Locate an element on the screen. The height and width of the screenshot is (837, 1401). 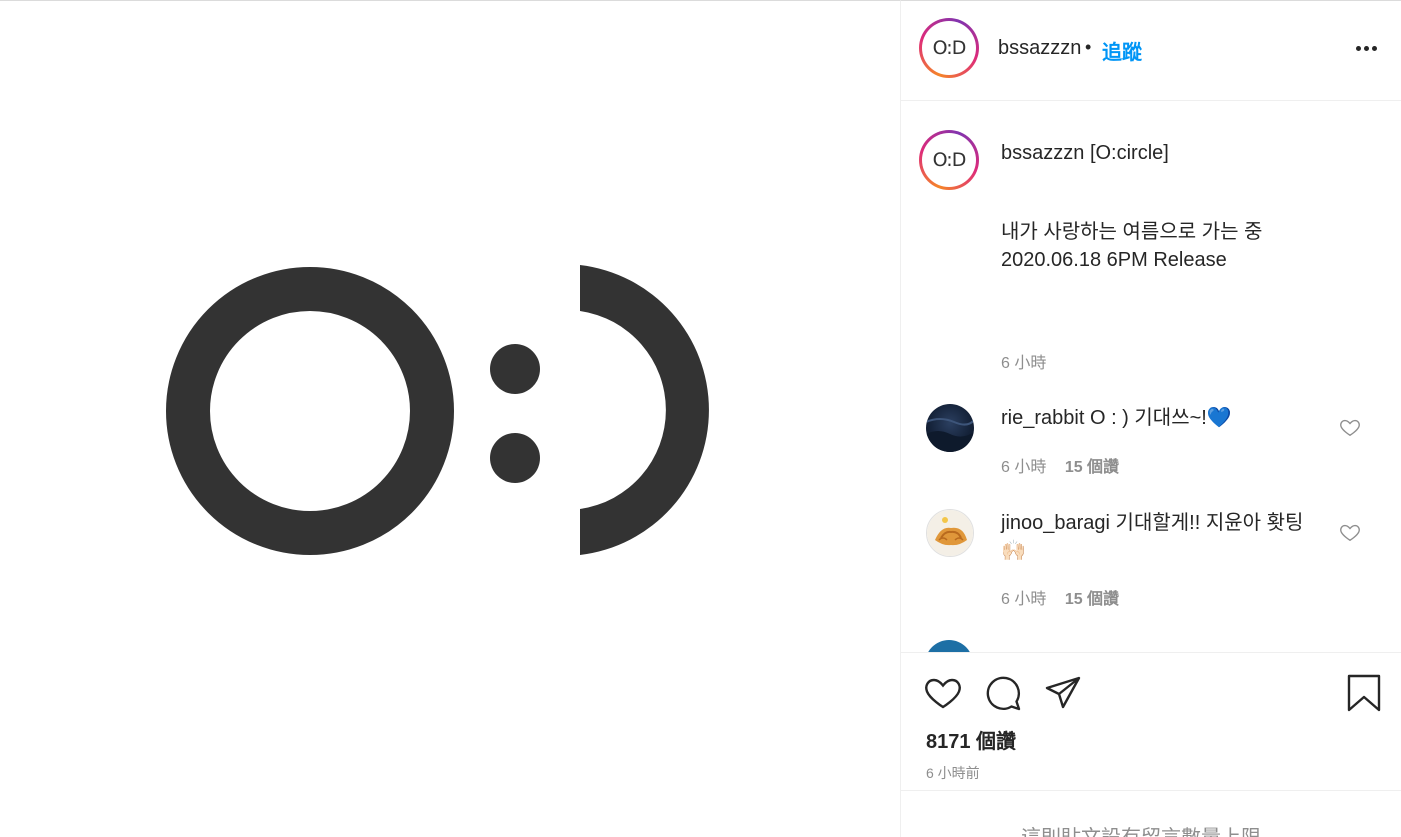
caption-username: bssazzzn is located at coordinates (1042, 153).